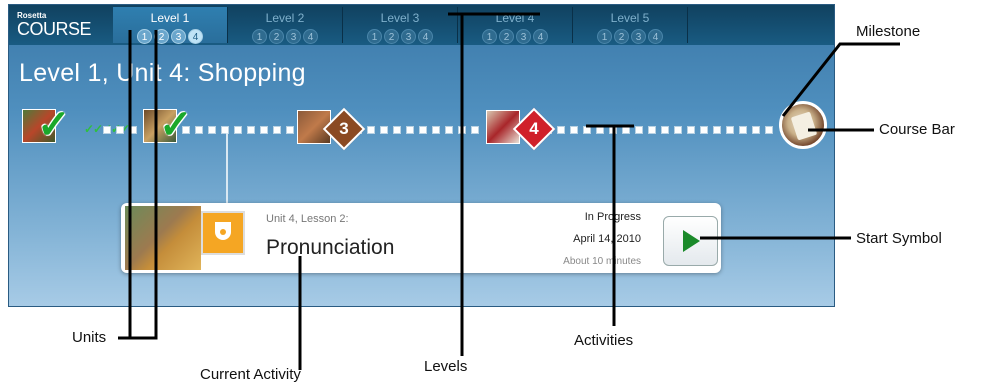  I want to click on units-callout-line, so click(125, 185).